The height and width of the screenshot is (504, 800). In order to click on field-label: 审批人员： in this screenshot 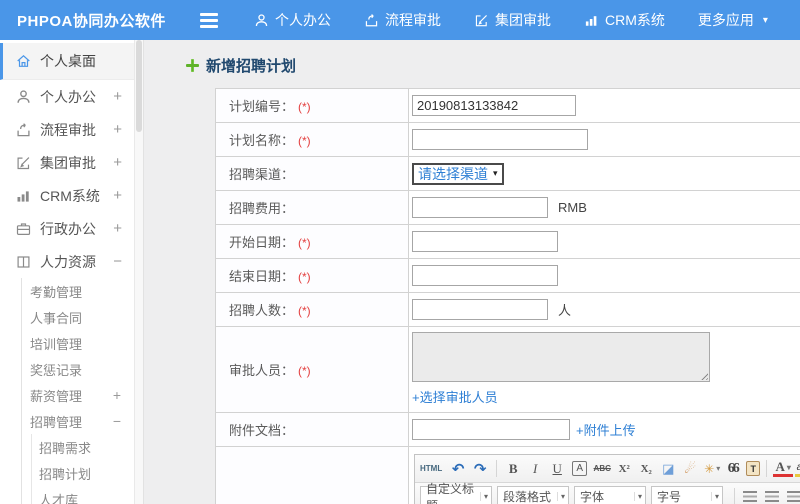, I will do `click(262, 370)`.